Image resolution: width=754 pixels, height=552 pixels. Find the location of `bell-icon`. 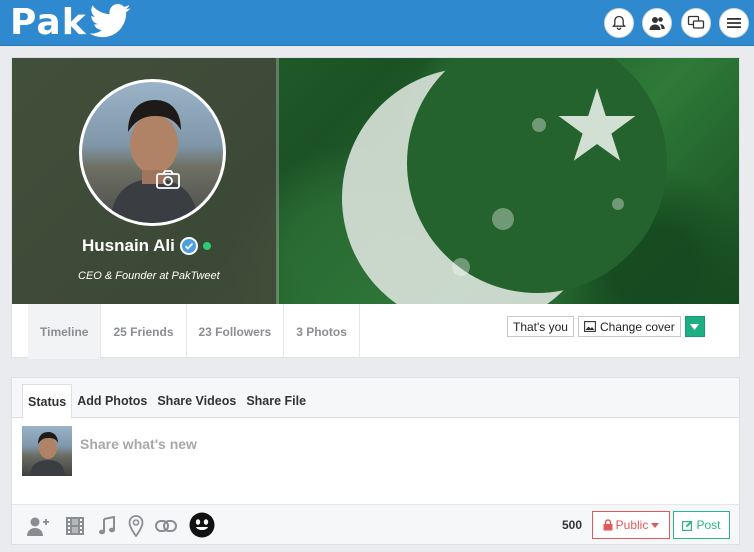

bell-icon is located at coordinates (619, 22).